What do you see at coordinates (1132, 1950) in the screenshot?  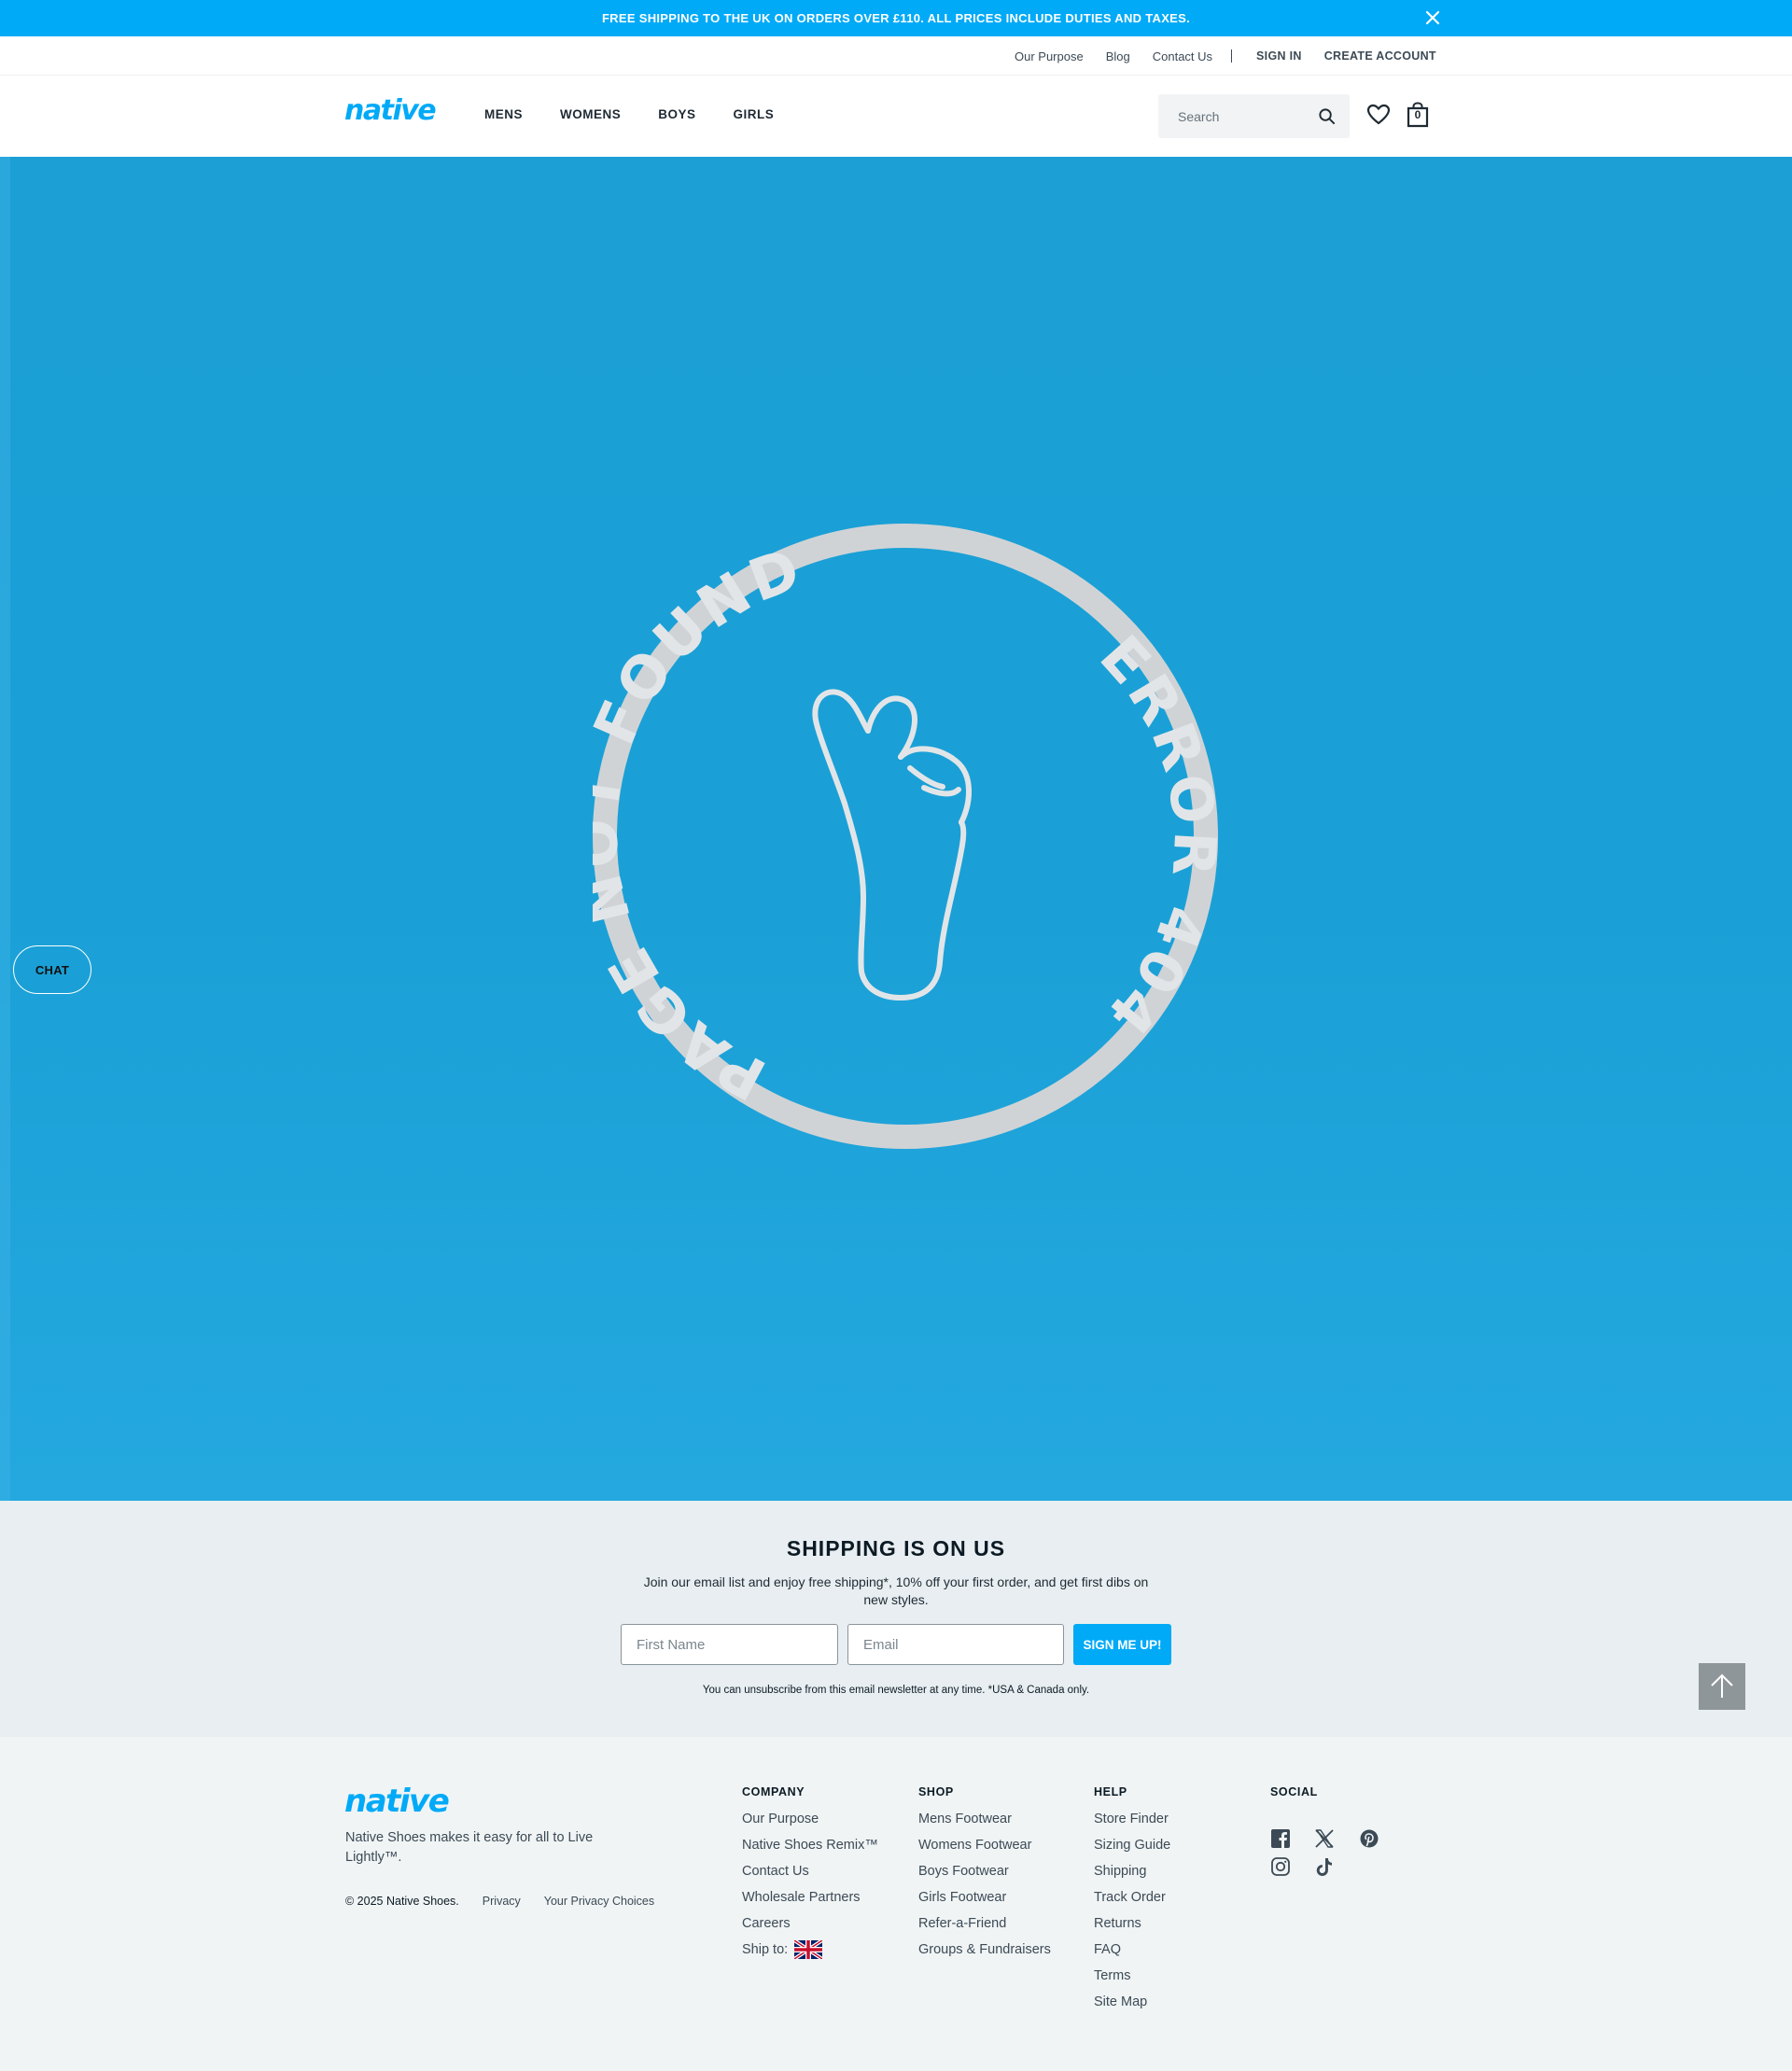 I see `footer-link: FAQ` at bounding box center [1132, 1950].